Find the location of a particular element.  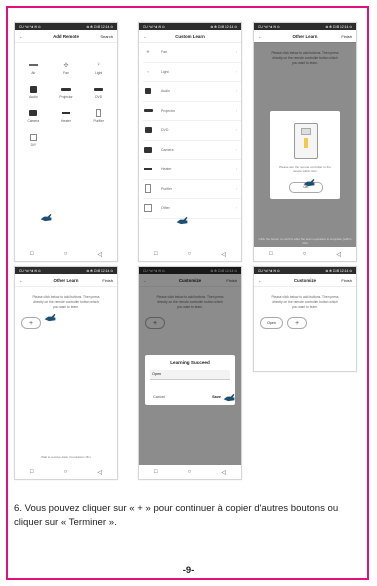

page-number: -9- is located at coordinates (188, 570).